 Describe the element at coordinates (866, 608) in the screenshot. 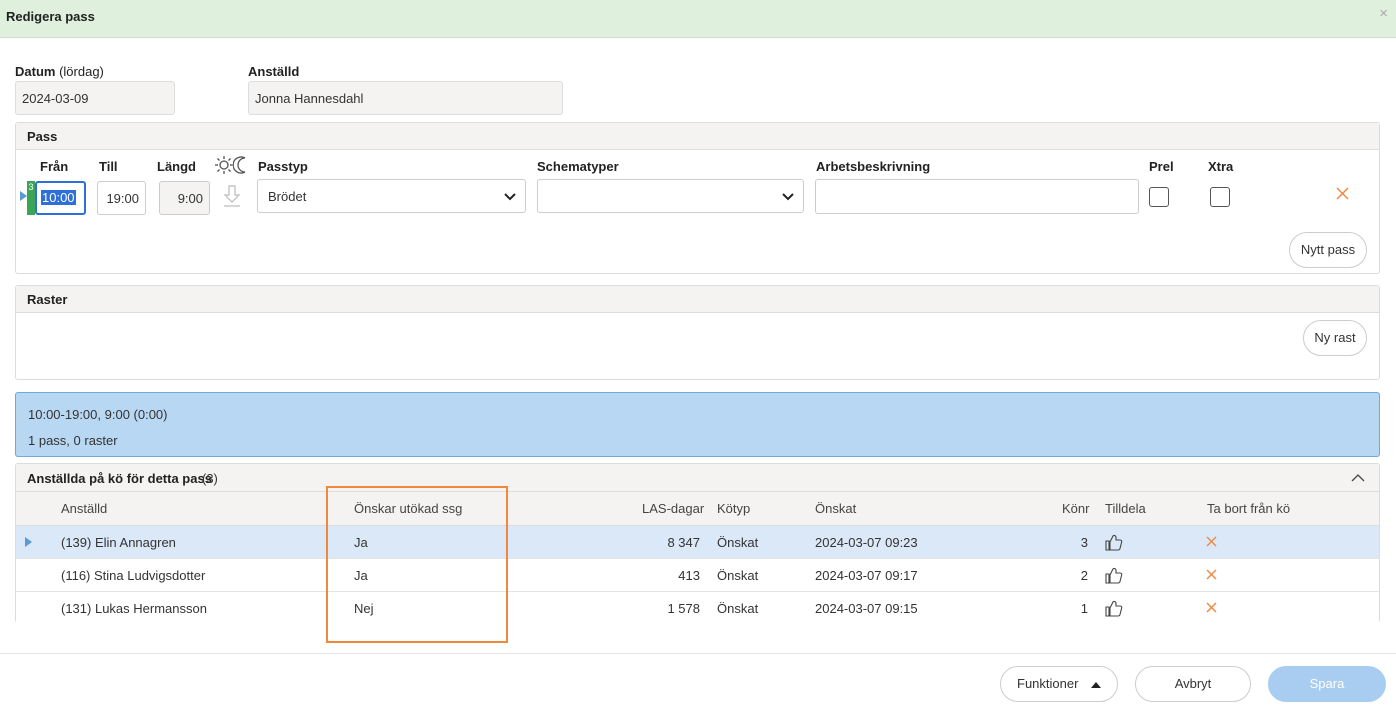

I see `cell-onskat: 2024-03-07 09:15` at that location.